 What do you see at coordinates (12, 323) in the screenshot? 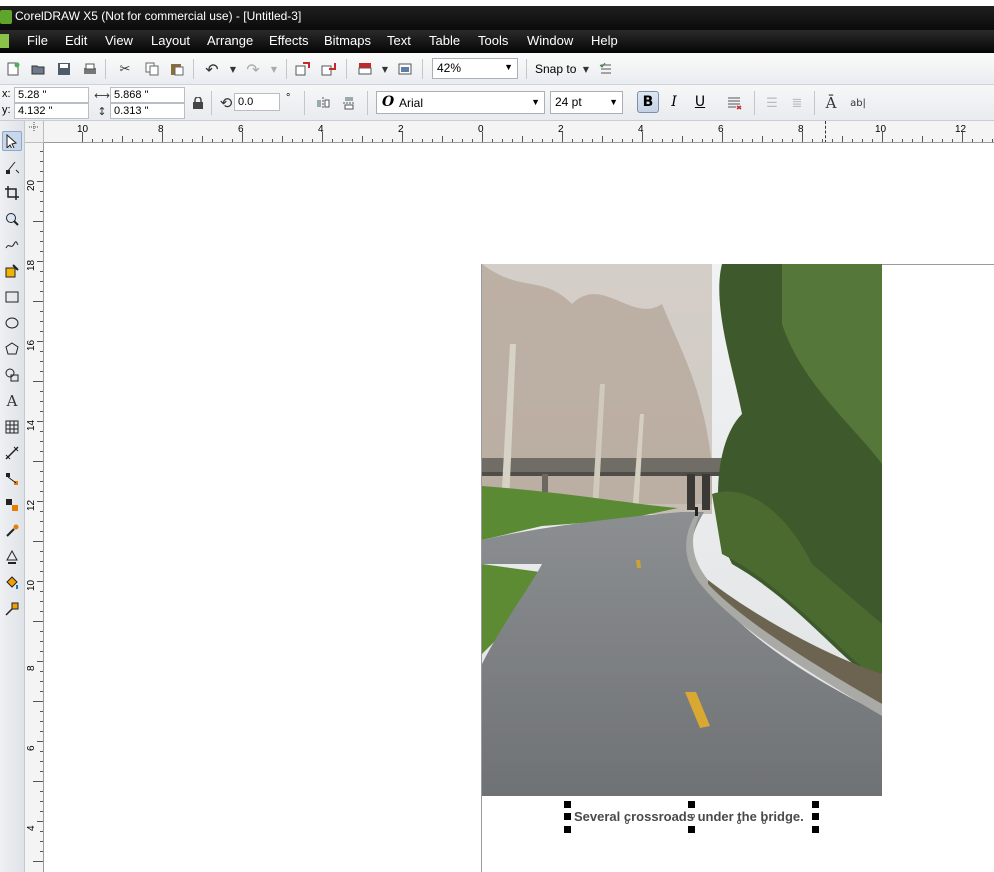
I see `ellipse-tool-icon` at bounding box center [12, 323].